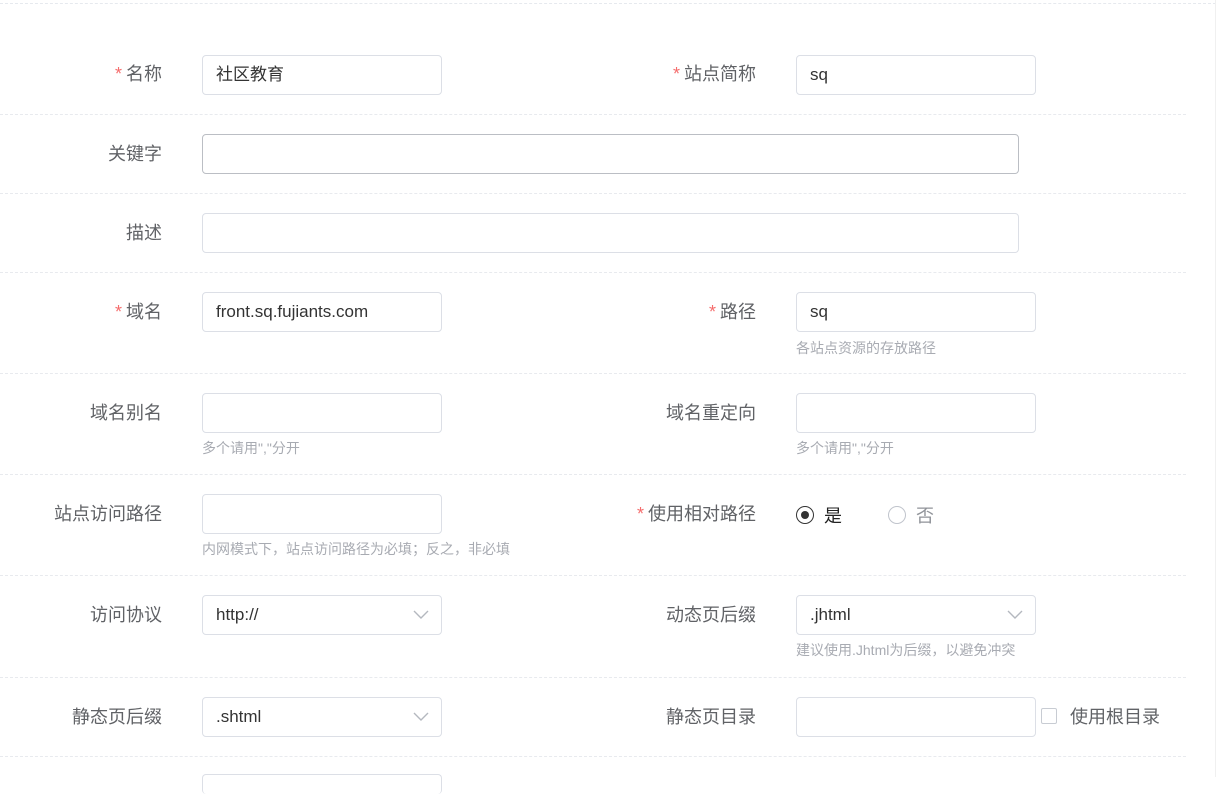  I want to click on access-path-label: 站点访问路径, so click(108, 514).